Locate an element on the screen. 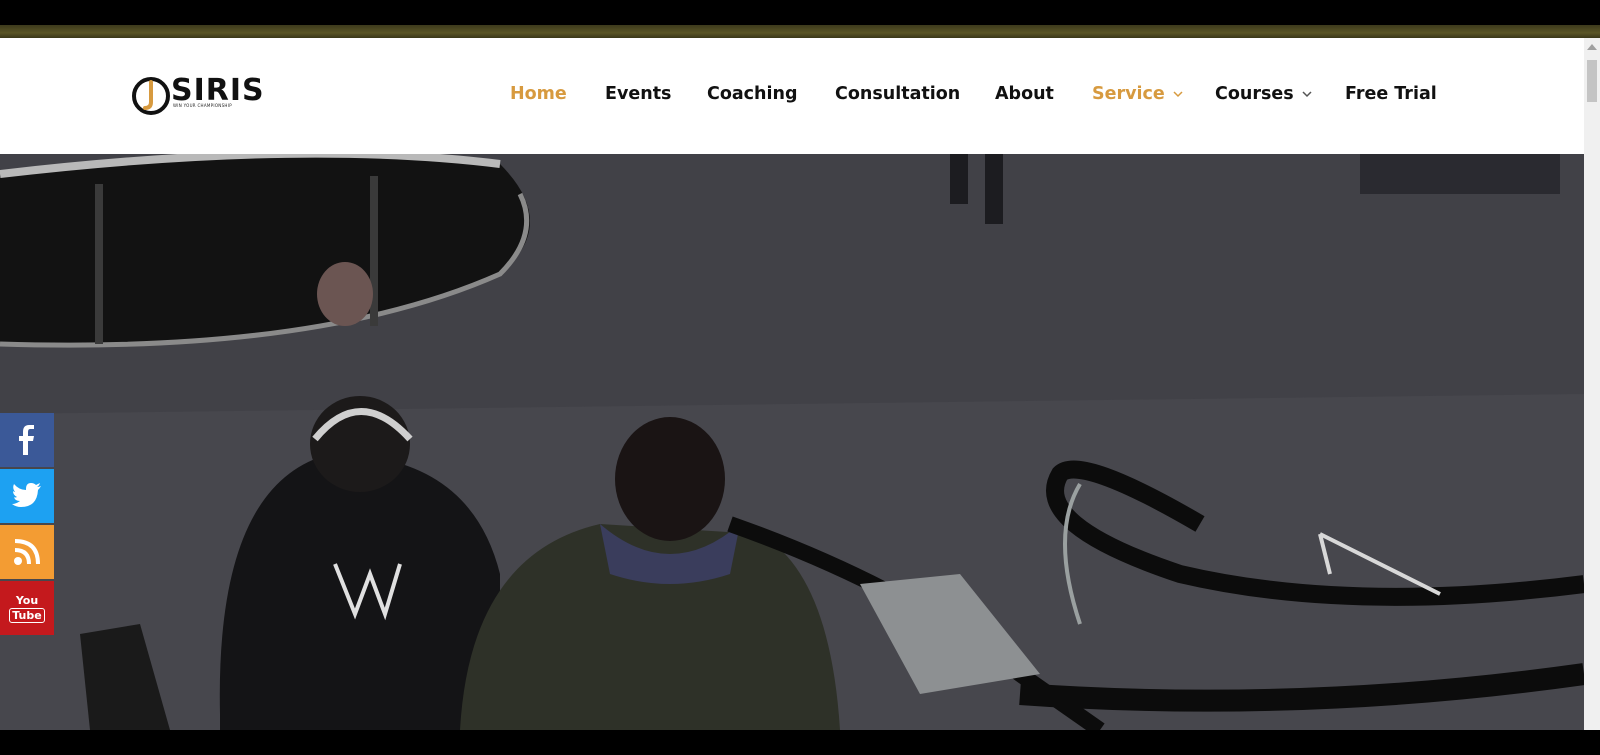  nav-home-label: Home is located at coordinates (538, 94).